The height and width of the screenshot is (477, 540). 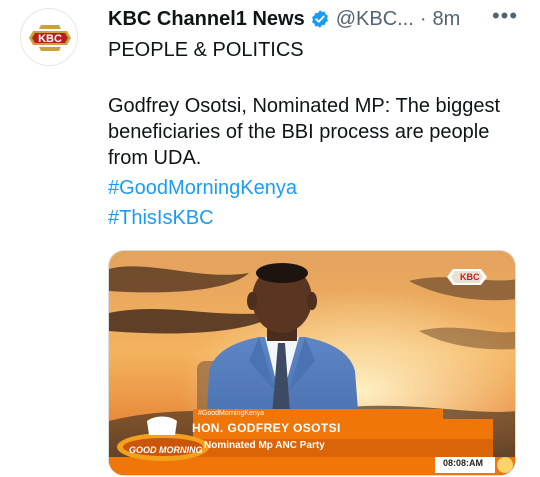 I want to click on author-display-name: KBC Channel1 News, so click(x=206, y=19).